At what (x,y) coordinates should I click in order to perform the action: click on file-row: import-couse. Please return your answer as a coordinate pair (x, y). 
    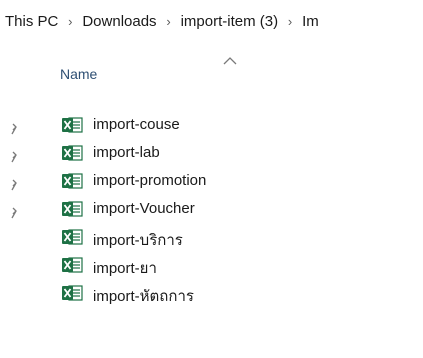
    Looking at the image, I should click on (211, 126).